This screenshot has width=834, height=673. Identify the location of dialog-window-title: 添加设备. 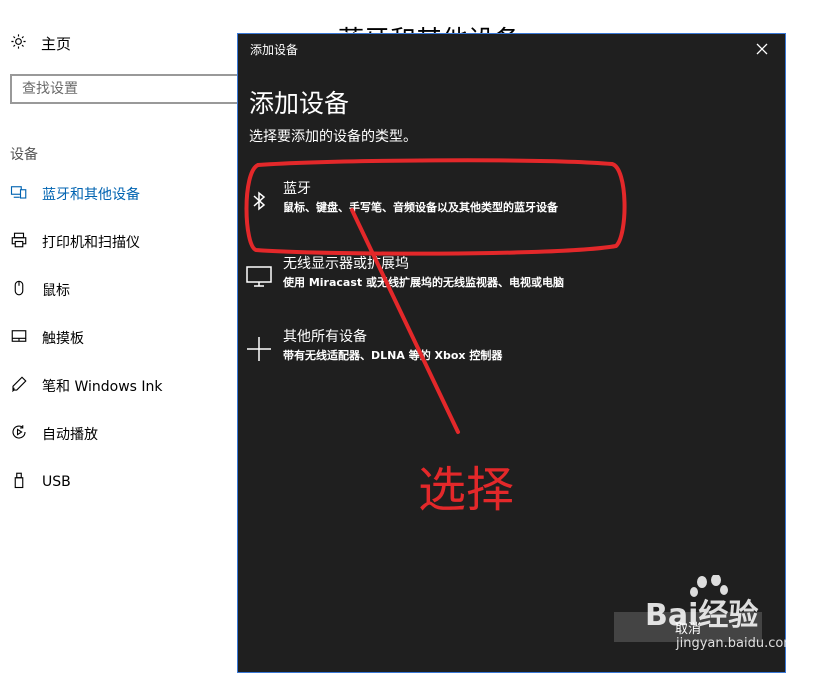
(274, 49).